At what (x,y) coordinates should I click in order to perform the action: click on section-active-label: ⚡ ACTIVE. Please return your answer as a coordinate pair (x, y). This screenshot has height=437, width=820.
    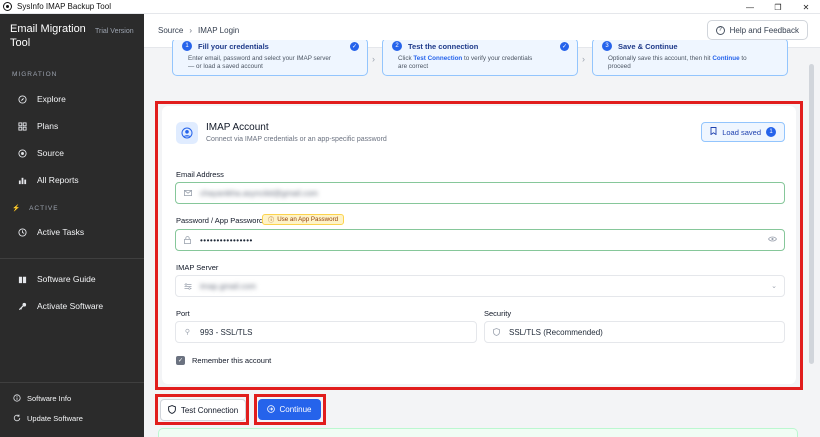
    Looking at the image, I should click on (35, 208).